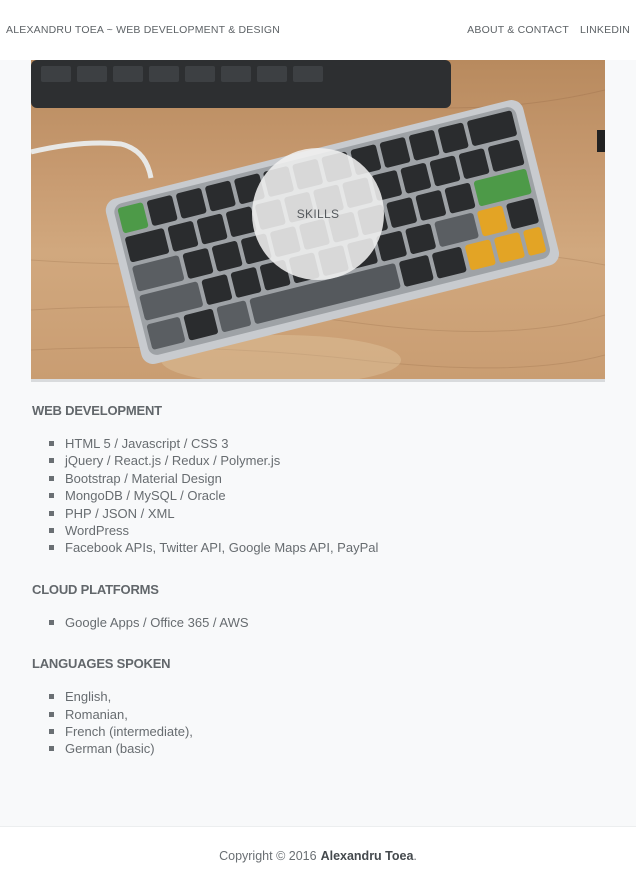 The height and width of the screenshot is (885, 636). I want to click on cloud-platforms-list: Google Apps / Office 365 / AWS, so click(326, 622).